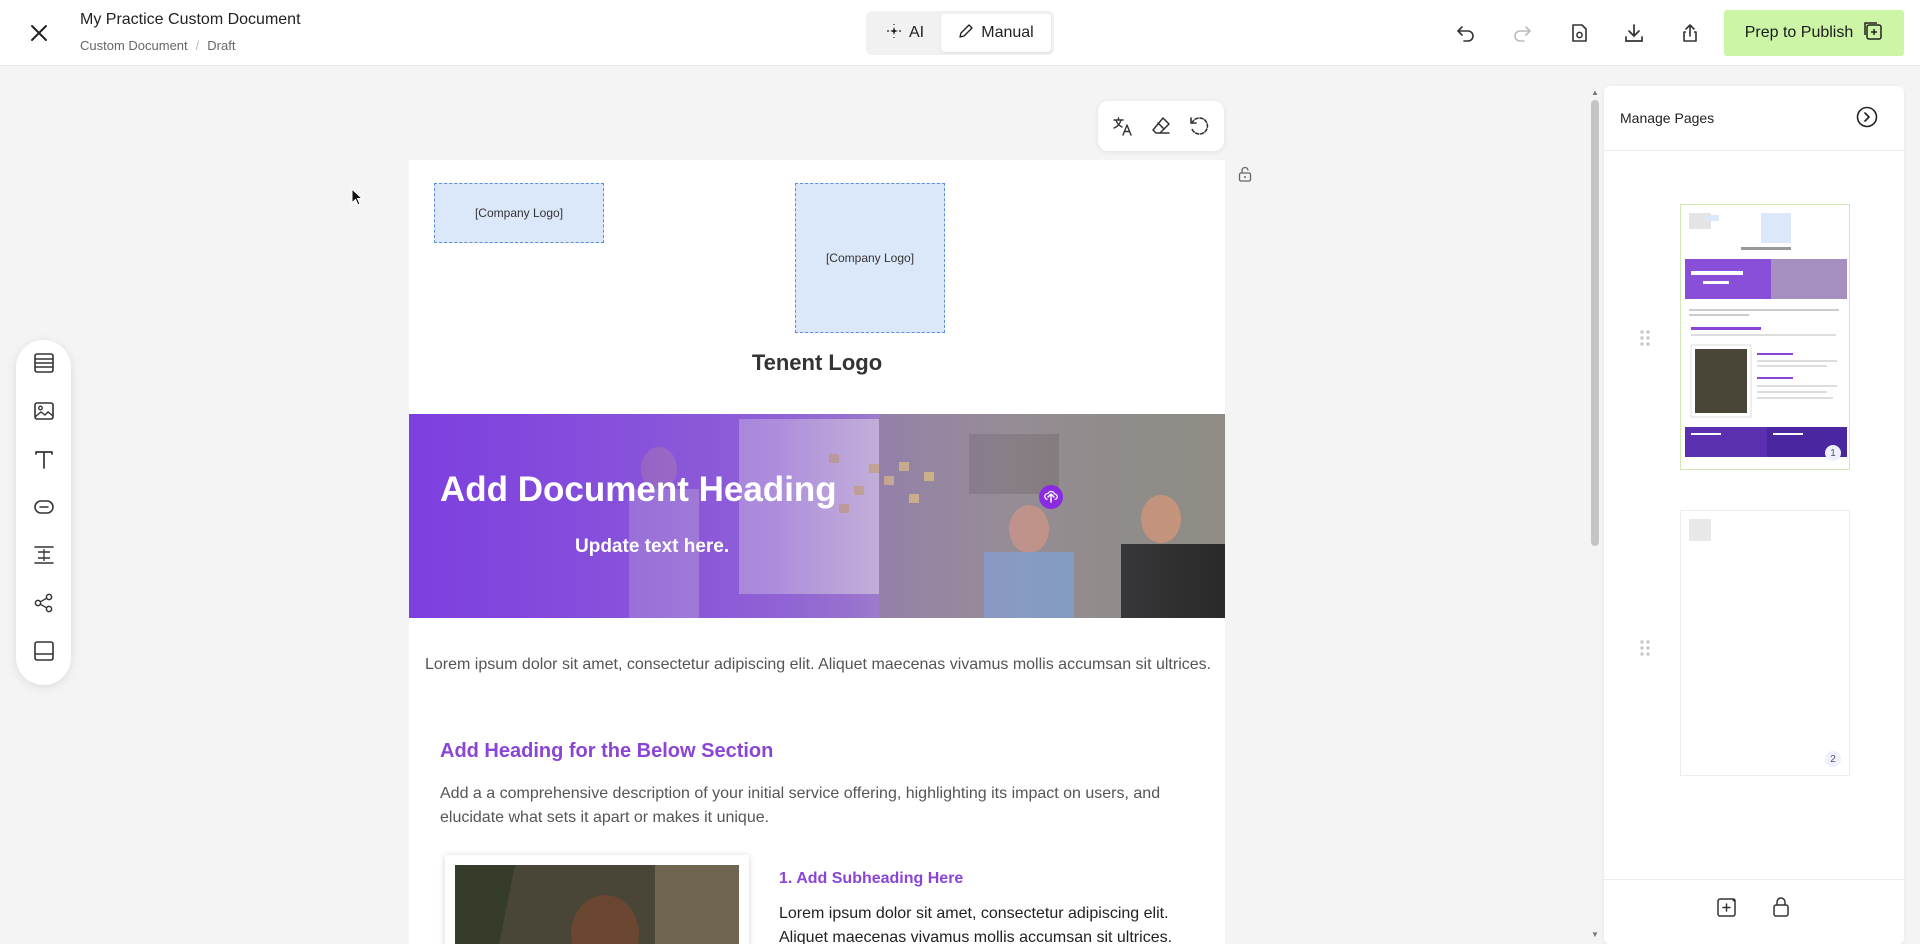  What do you see at coordinates (44, 603) in the screenshot?
I see `social-icon` at bounding box center [44, 603].